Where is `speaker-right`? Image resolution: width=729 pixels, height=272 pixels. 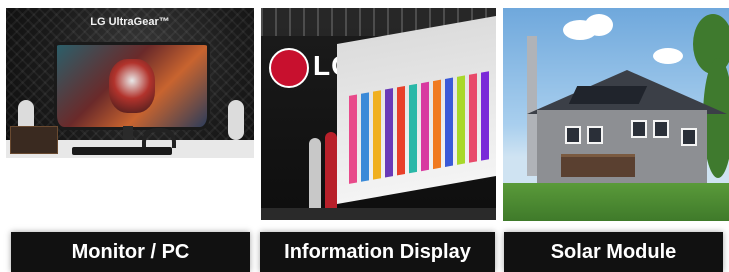
speaker-right is located at coordinates (236, 120).